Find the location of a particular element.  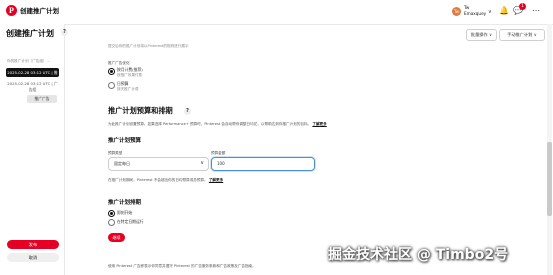

bulk-ops-button: 批量操作 ∨ is located at coordinates (481, 35).